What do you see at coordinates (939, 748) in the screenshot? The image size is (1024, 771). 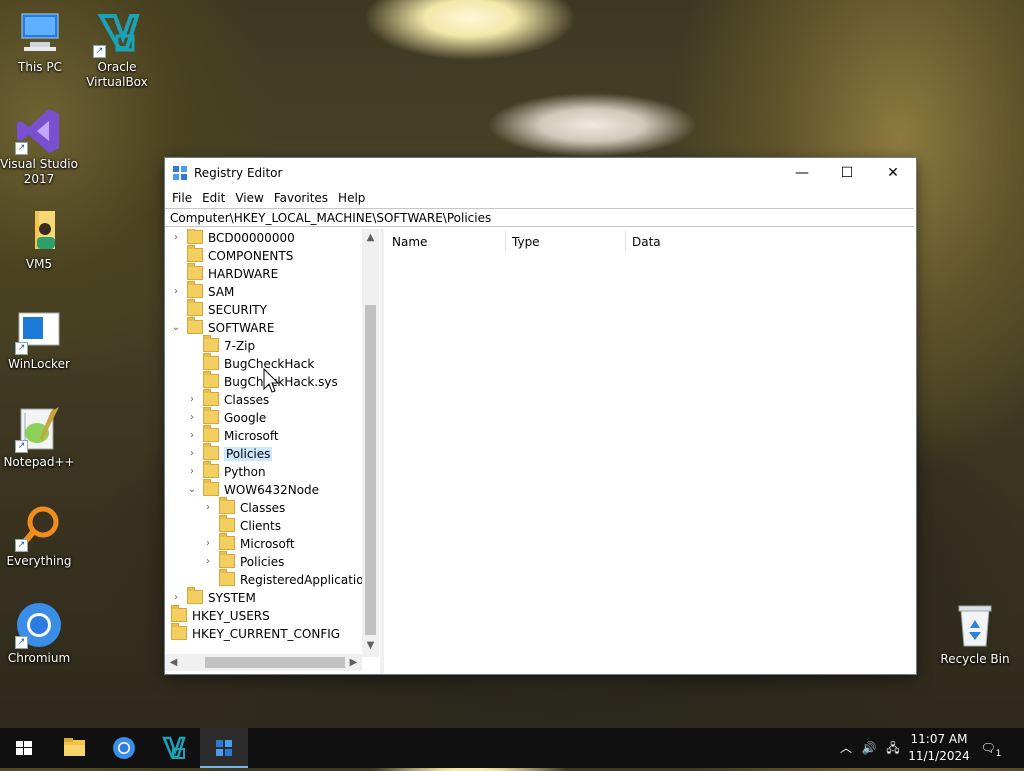 I see `taskbar-clock: 11:07 AM 11/1/2024` at bounding box center [939, 748].